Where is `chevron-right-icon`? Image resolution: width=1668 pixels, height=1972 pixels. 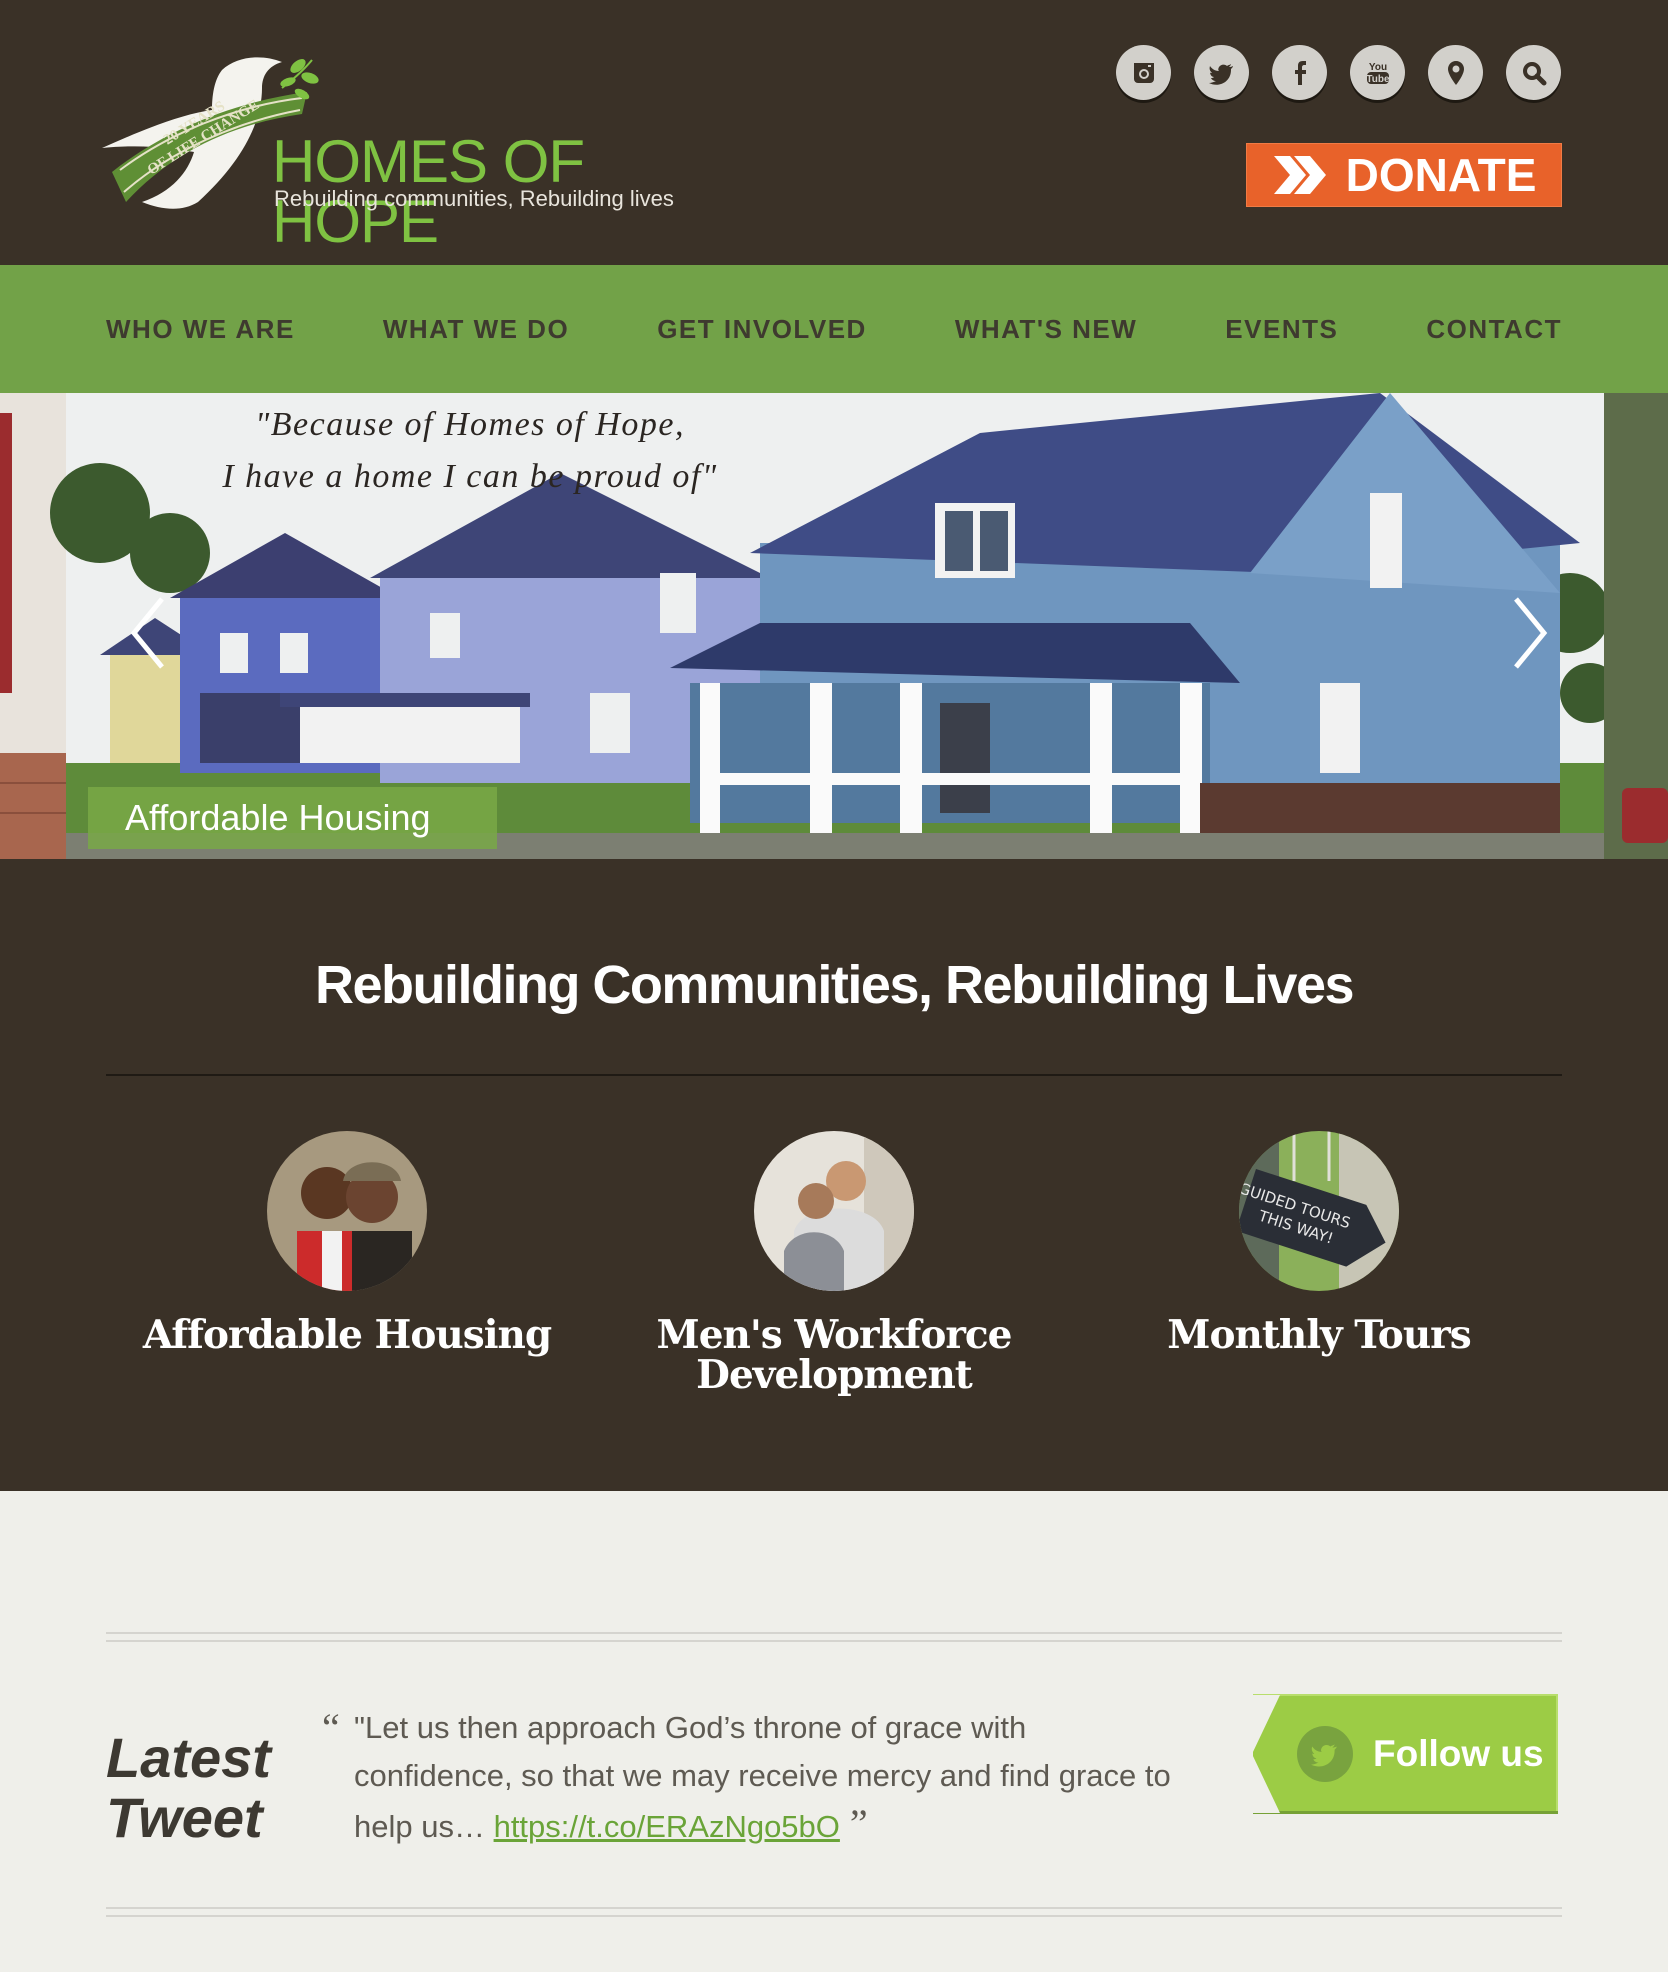 chevron-right-icon is located at coordinates (1531, 633).